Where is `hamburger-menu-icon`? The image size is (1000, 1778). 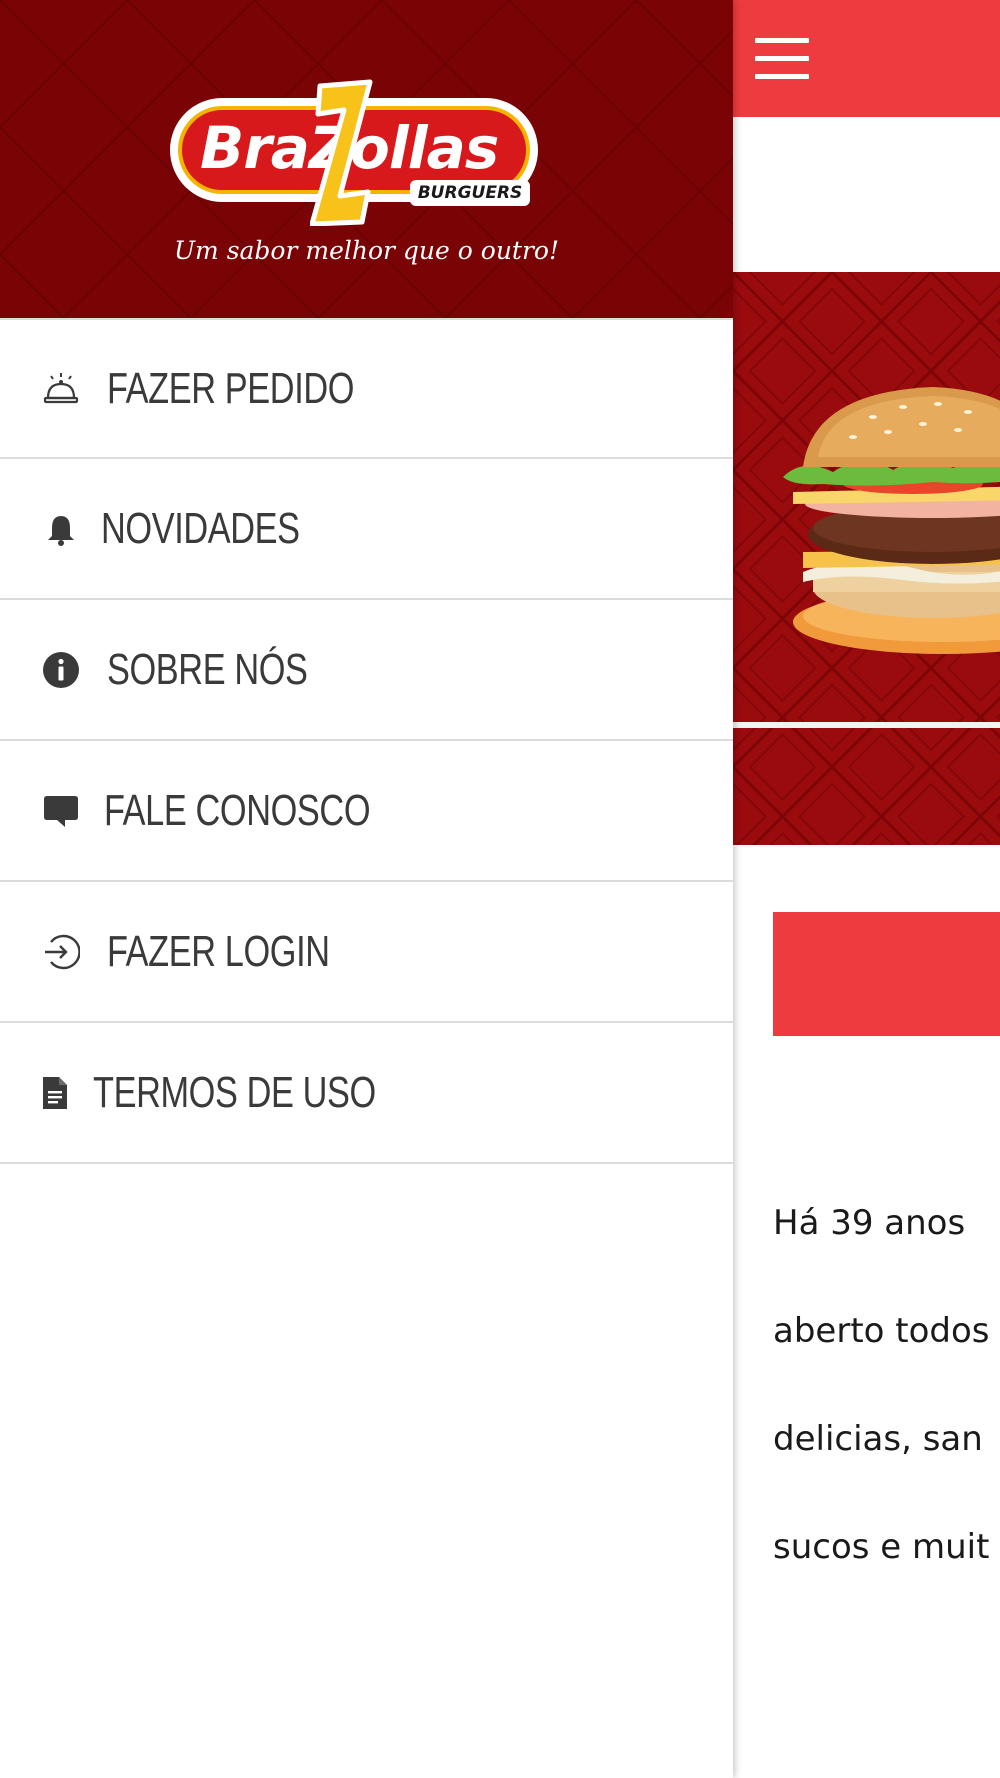 hamburger-menu-icon is located at coordinates (782, 59).